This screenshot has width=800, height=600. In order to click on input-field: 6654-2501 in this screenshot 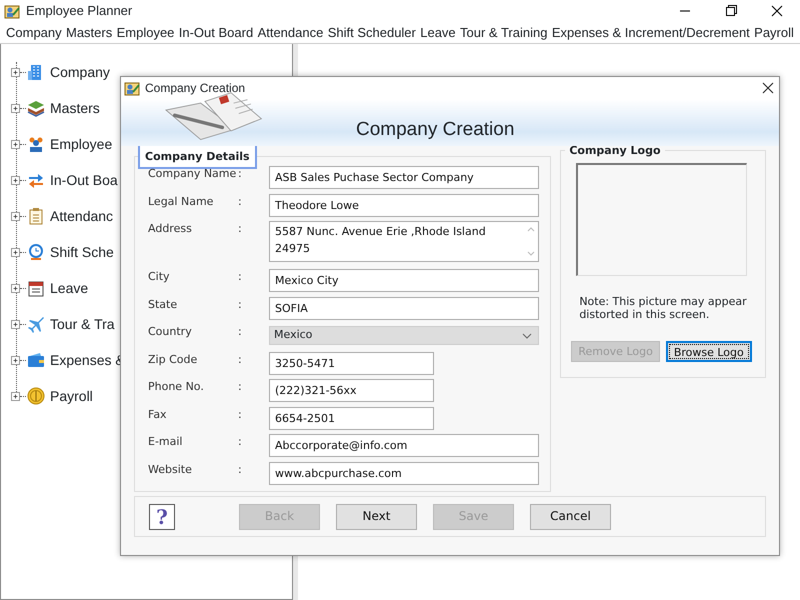, I will do `click(351, 418)`.